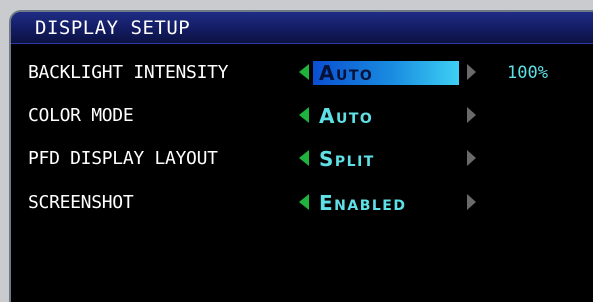  I want to click on color-mode-value: Auto, so click(386, 116).